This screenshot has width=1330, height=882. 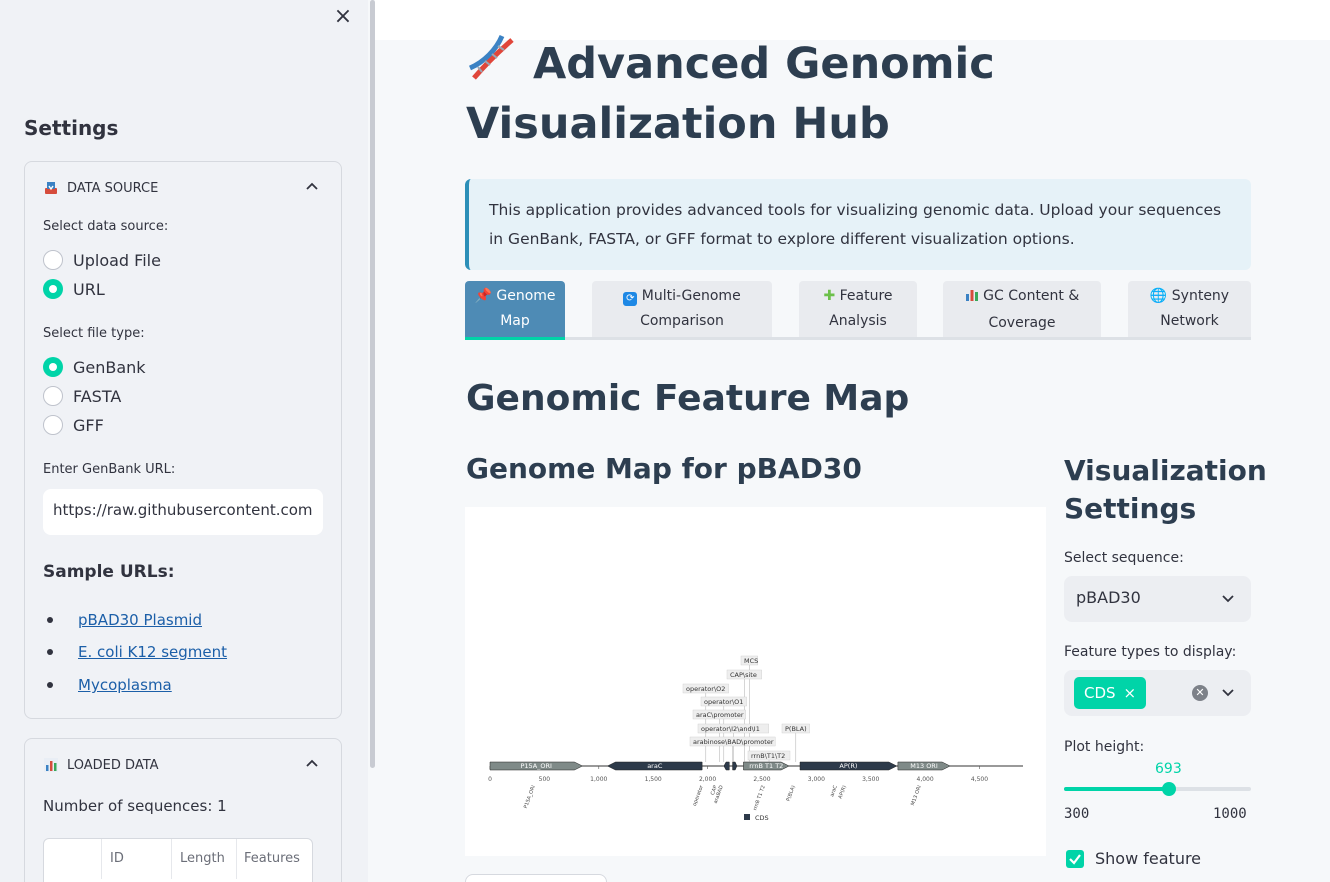 What do you see at coordinates (816, 779) in the screenshot?
I see `tick-label: 3,000` at bounding box center [816, 779].